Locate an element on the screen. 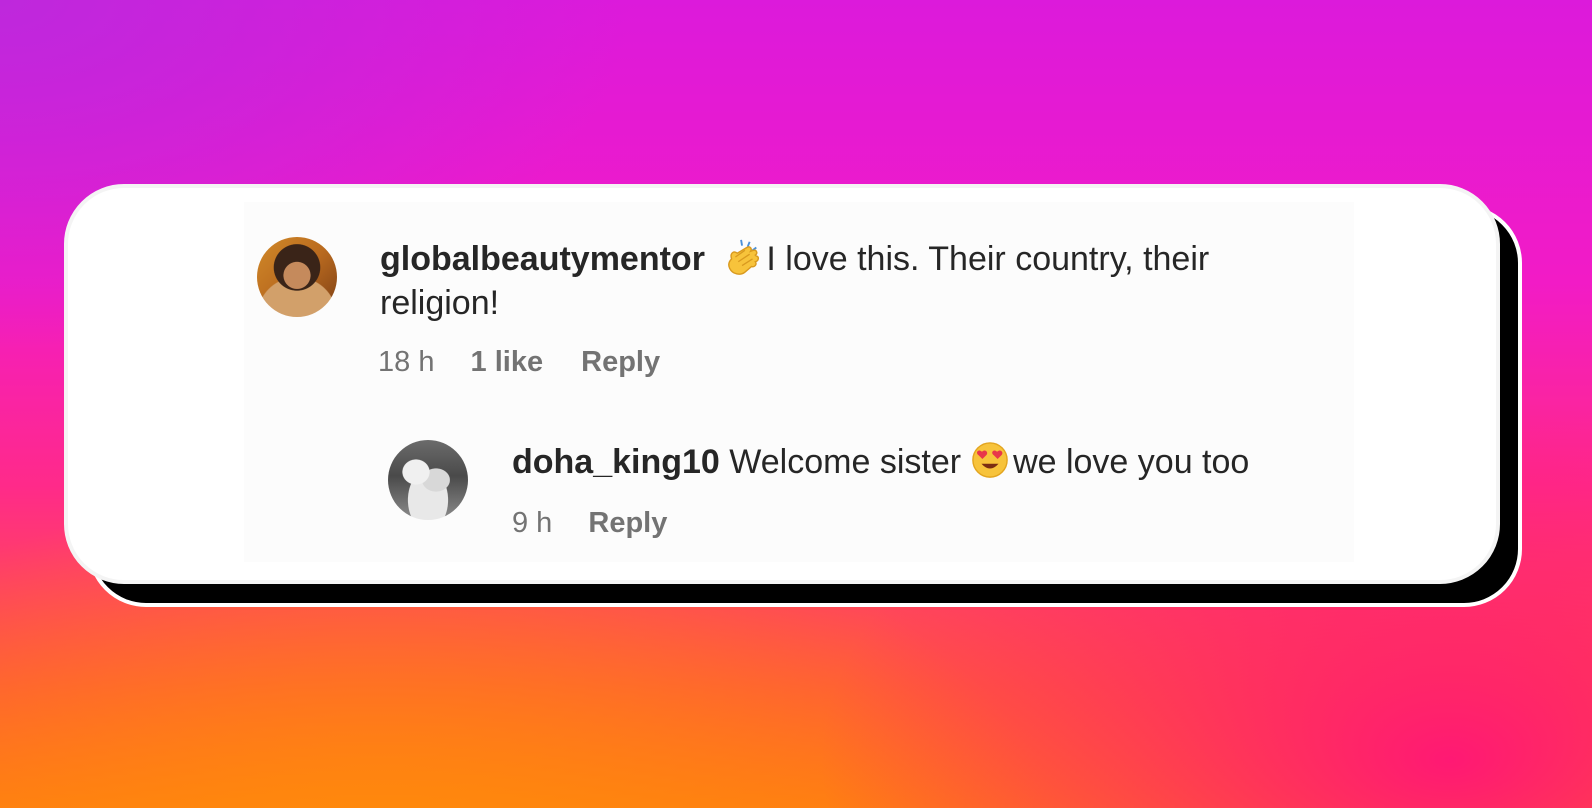 This screenshot has height=808, width=1592. heart-eyes-face-icon is located at coordinates (990, 460).